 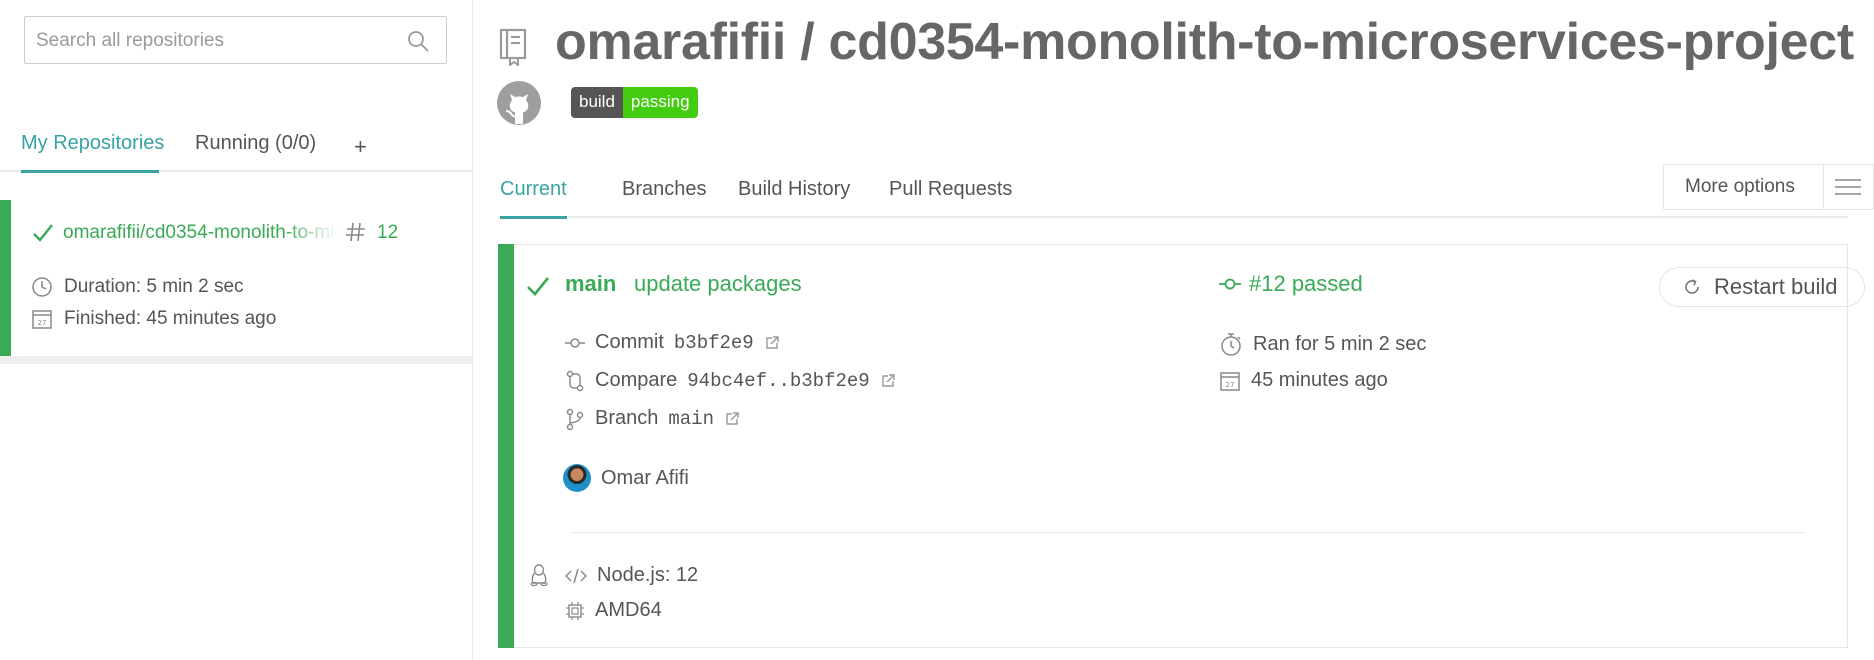 I want to click on branch-icon, so click(x=575, y=419).